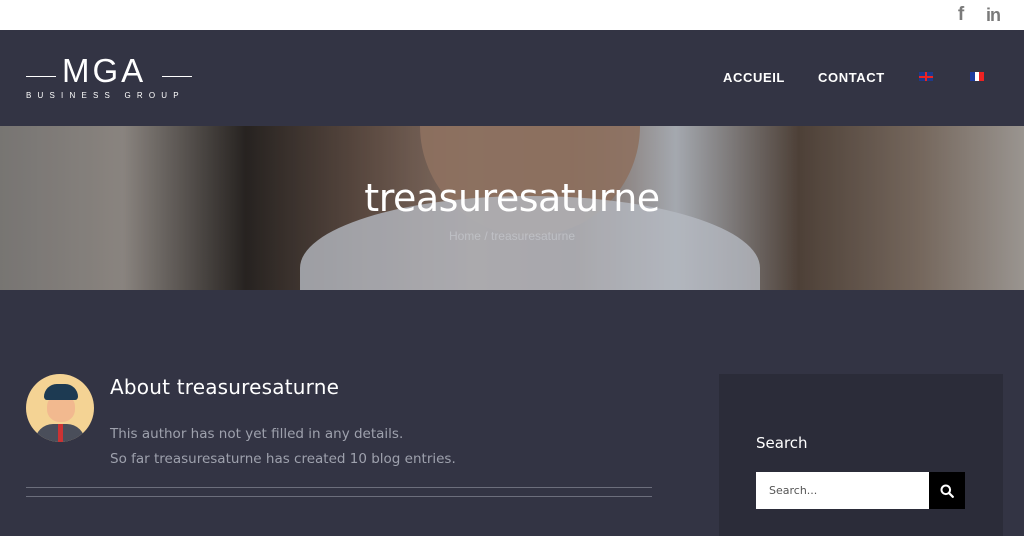  Describe the element at coordinates (754, 77) in the screenshot. I see `nav-accueil: ACCUEIL` at that location.